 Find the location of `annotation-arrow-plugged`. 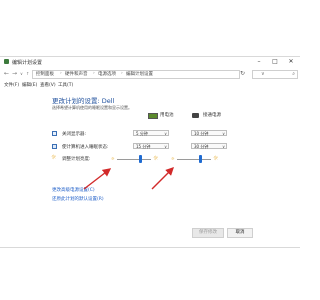

annotation-arrow-plugged is located at coordinates (162, 178).